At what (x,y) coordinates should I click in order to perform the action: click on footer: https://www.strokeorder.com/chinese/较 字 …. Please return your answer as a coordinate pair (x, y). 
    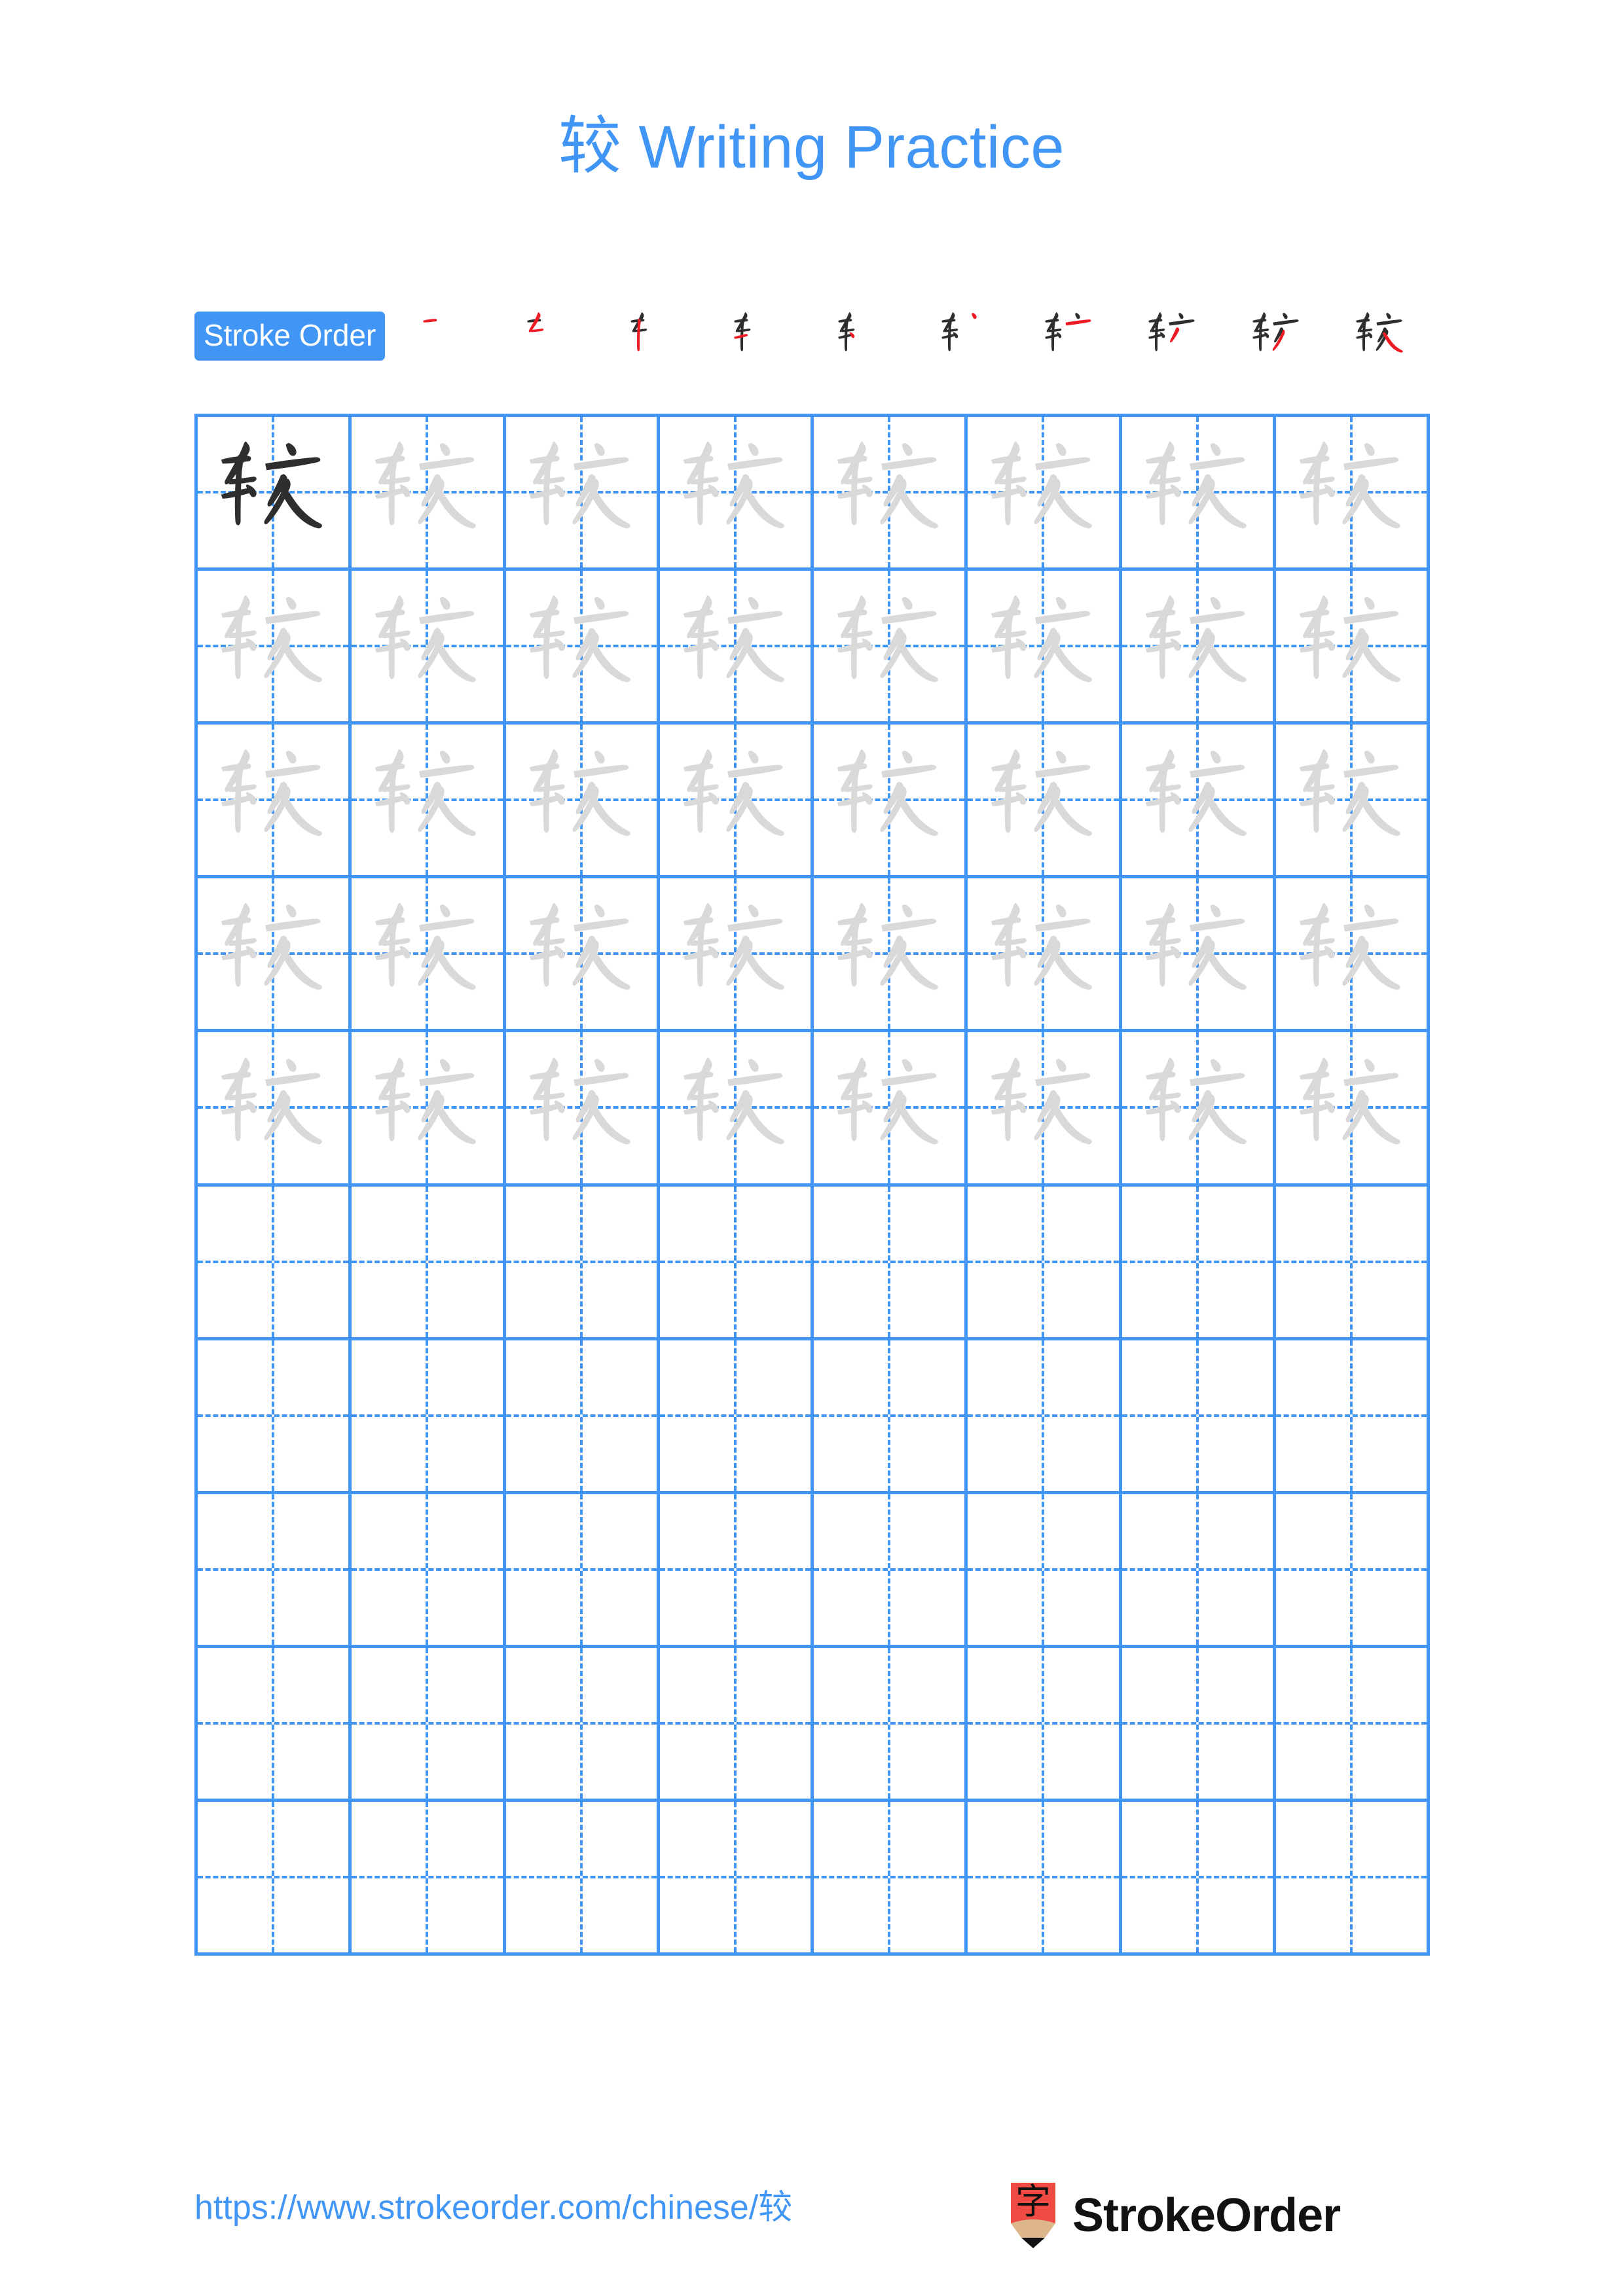
    Looking at the image, I should click on (811, 2222).